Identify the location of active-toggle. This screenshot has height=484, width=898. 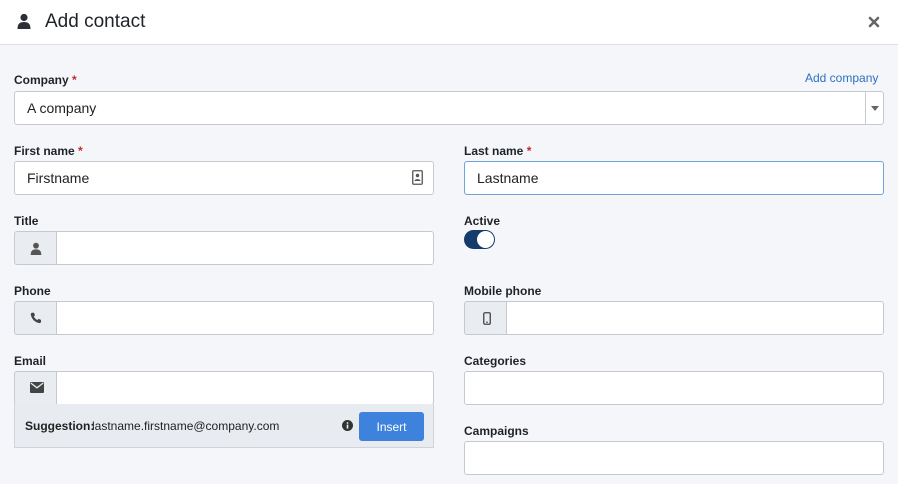
(479, 239).